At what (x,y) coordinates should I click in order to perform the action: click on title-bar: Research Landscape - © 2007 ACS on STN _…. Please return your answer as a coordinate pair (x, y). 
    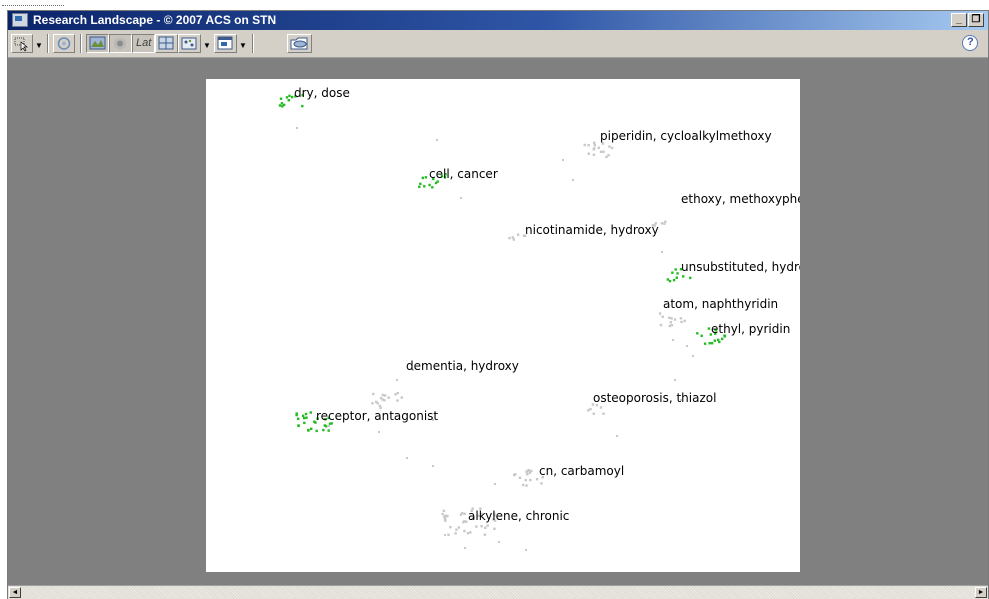
    Looking at the image, I should click on (498, 20).